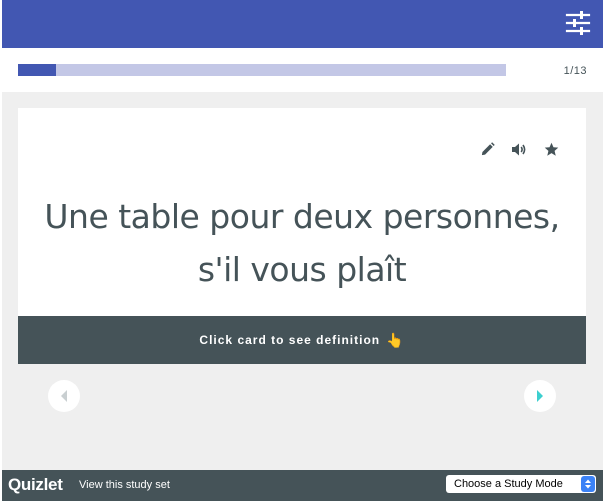 The height and width of the screenshot is (501, 605). I want to click on card-flip-hint: Click card to see definition 👆, so click(302, 340).